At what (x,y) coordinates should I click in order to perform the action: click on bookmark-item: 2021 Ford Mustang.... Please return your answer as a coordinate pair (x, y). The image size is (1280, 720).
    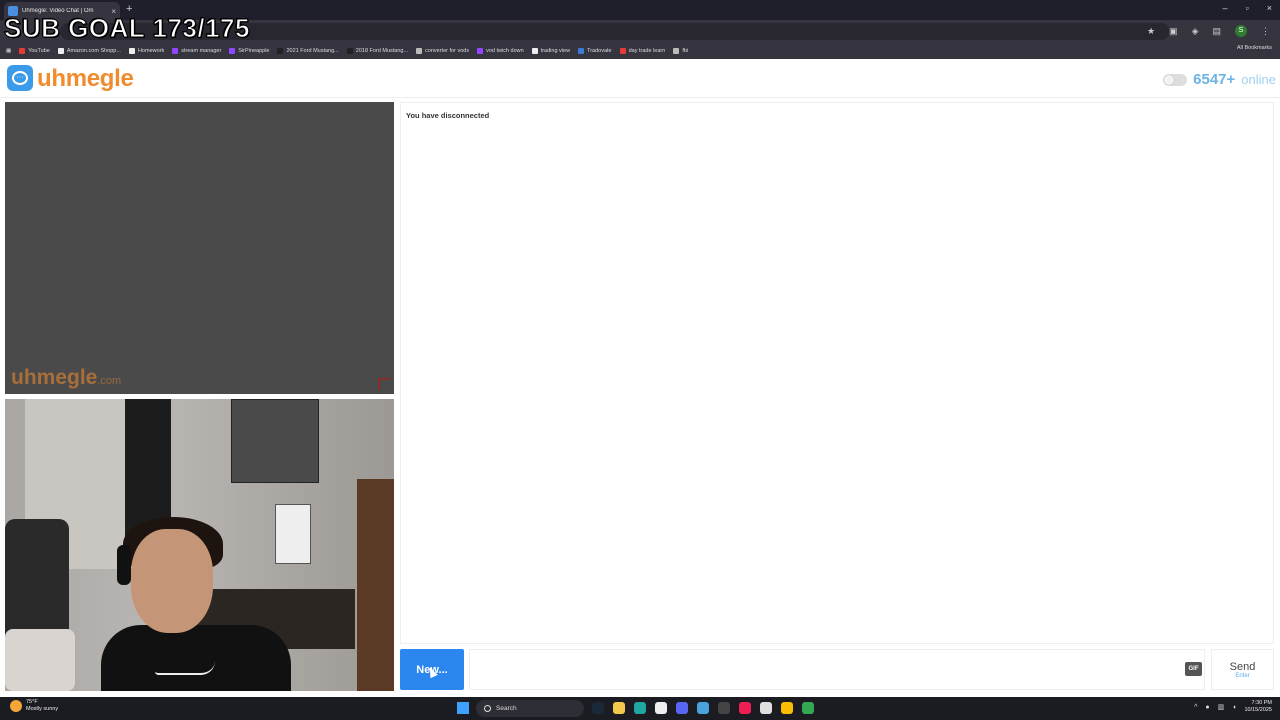
    Looking at the image, I should click on (308, 51).